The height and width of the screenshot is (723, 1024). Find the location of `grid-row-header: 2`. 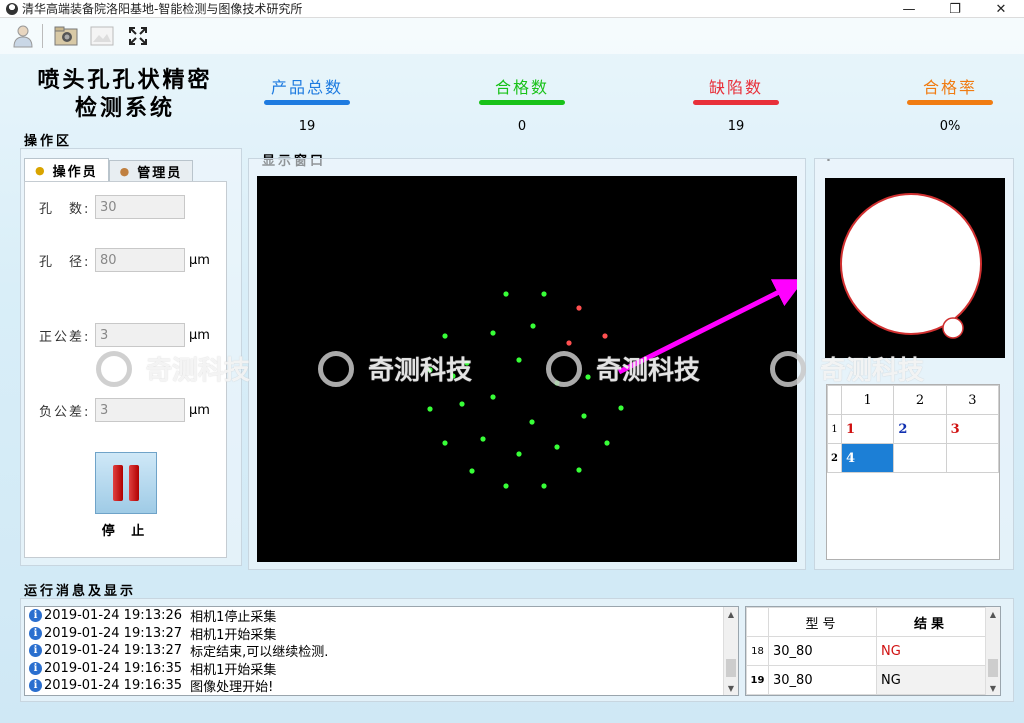

grid-row-header: 2 is located at coordinates (834, 458).